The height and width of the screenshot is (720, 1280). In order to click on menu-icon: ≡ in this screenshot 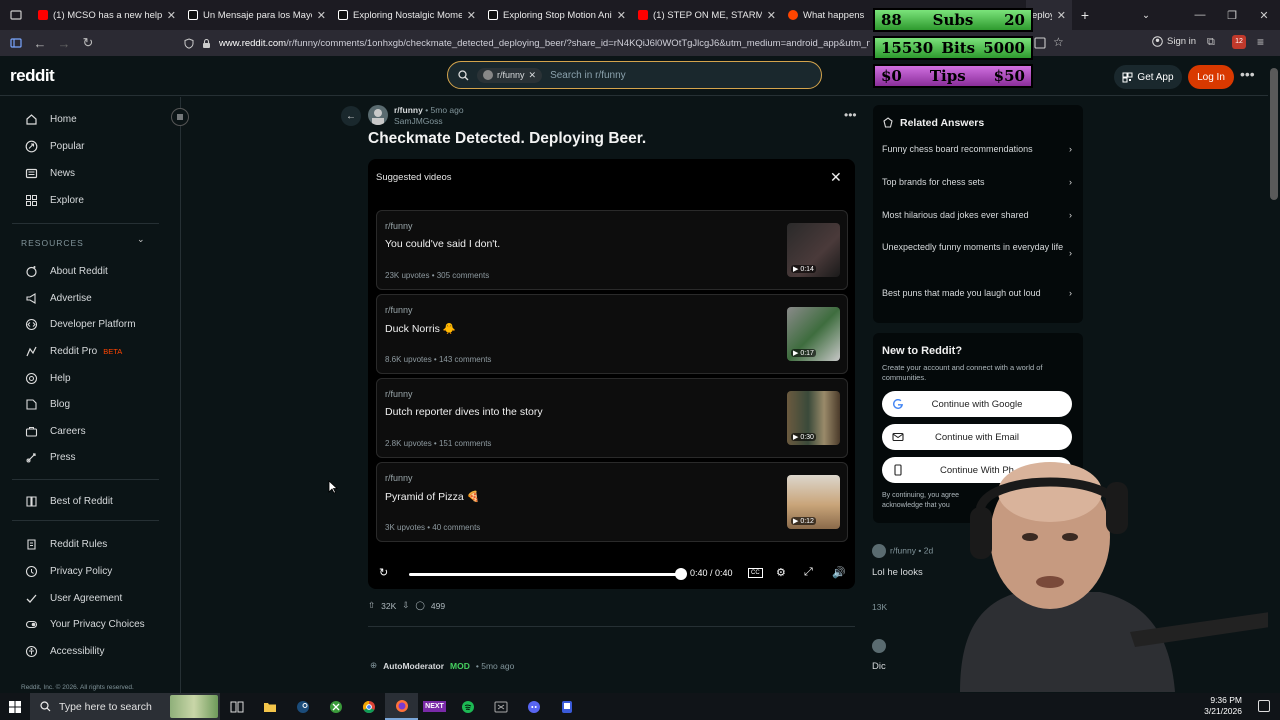, I will do `click(1260, 42)`.